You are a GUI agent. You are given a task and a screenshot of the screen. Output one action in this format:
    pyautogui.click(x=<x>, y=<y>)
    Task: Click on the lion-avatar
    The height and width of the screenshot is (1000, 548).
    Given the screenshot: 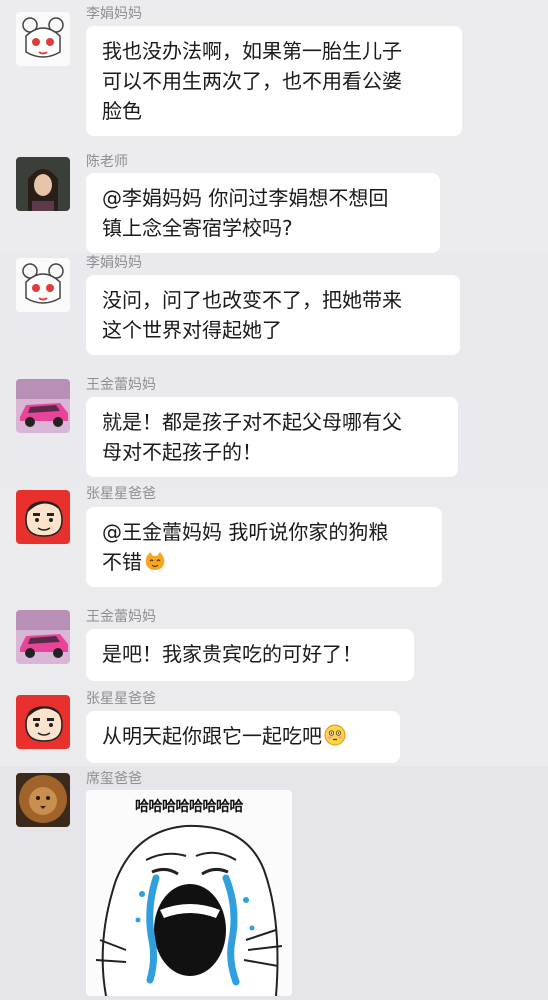 What is the action you would take?
    pyautogui.click(x=43, y=800)
    